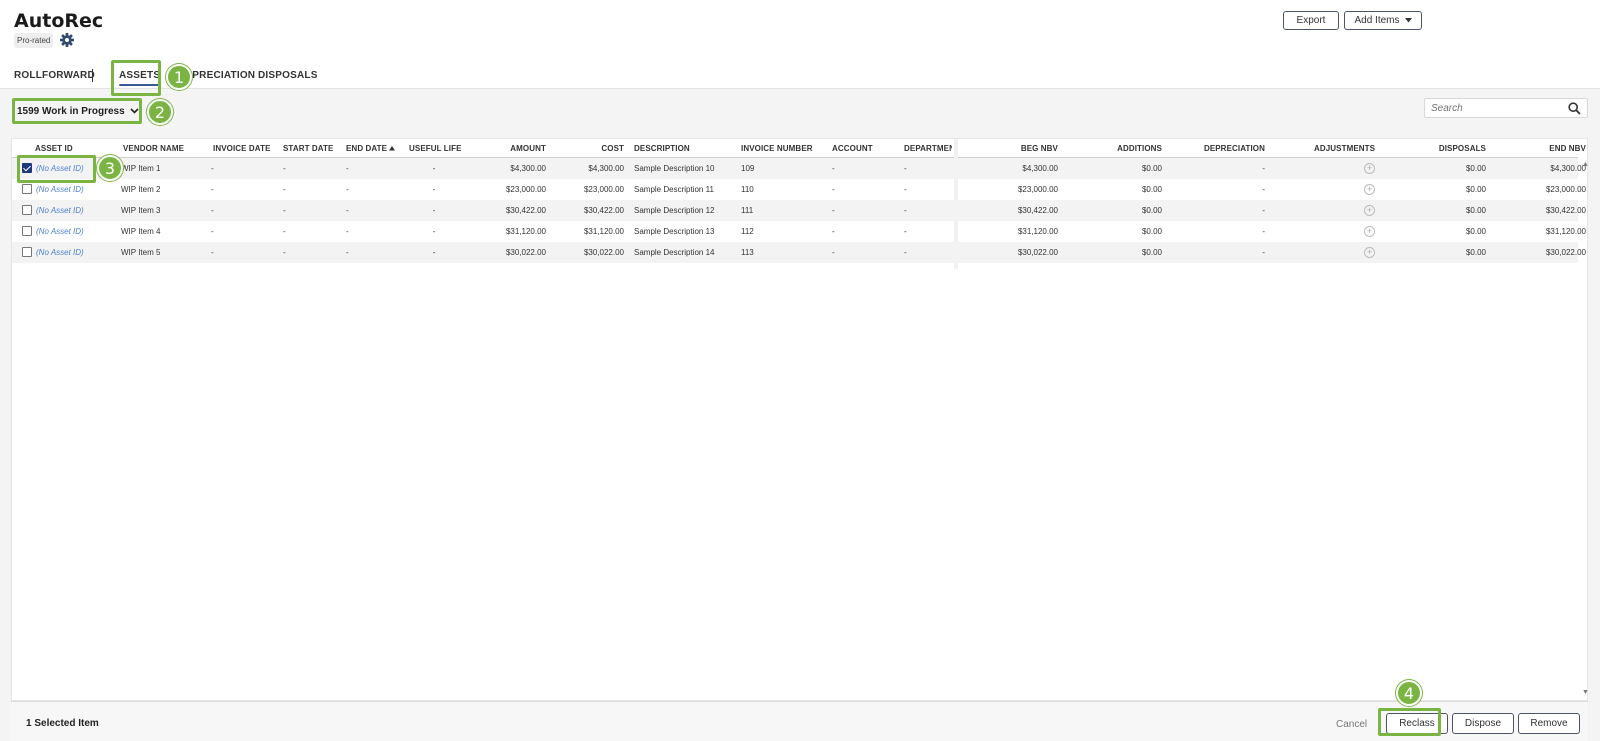 The image size is (1600, 741). Describe the element at coordinates (591, 148) in the screenshot. I see `col-header-cost: COST` at that location.